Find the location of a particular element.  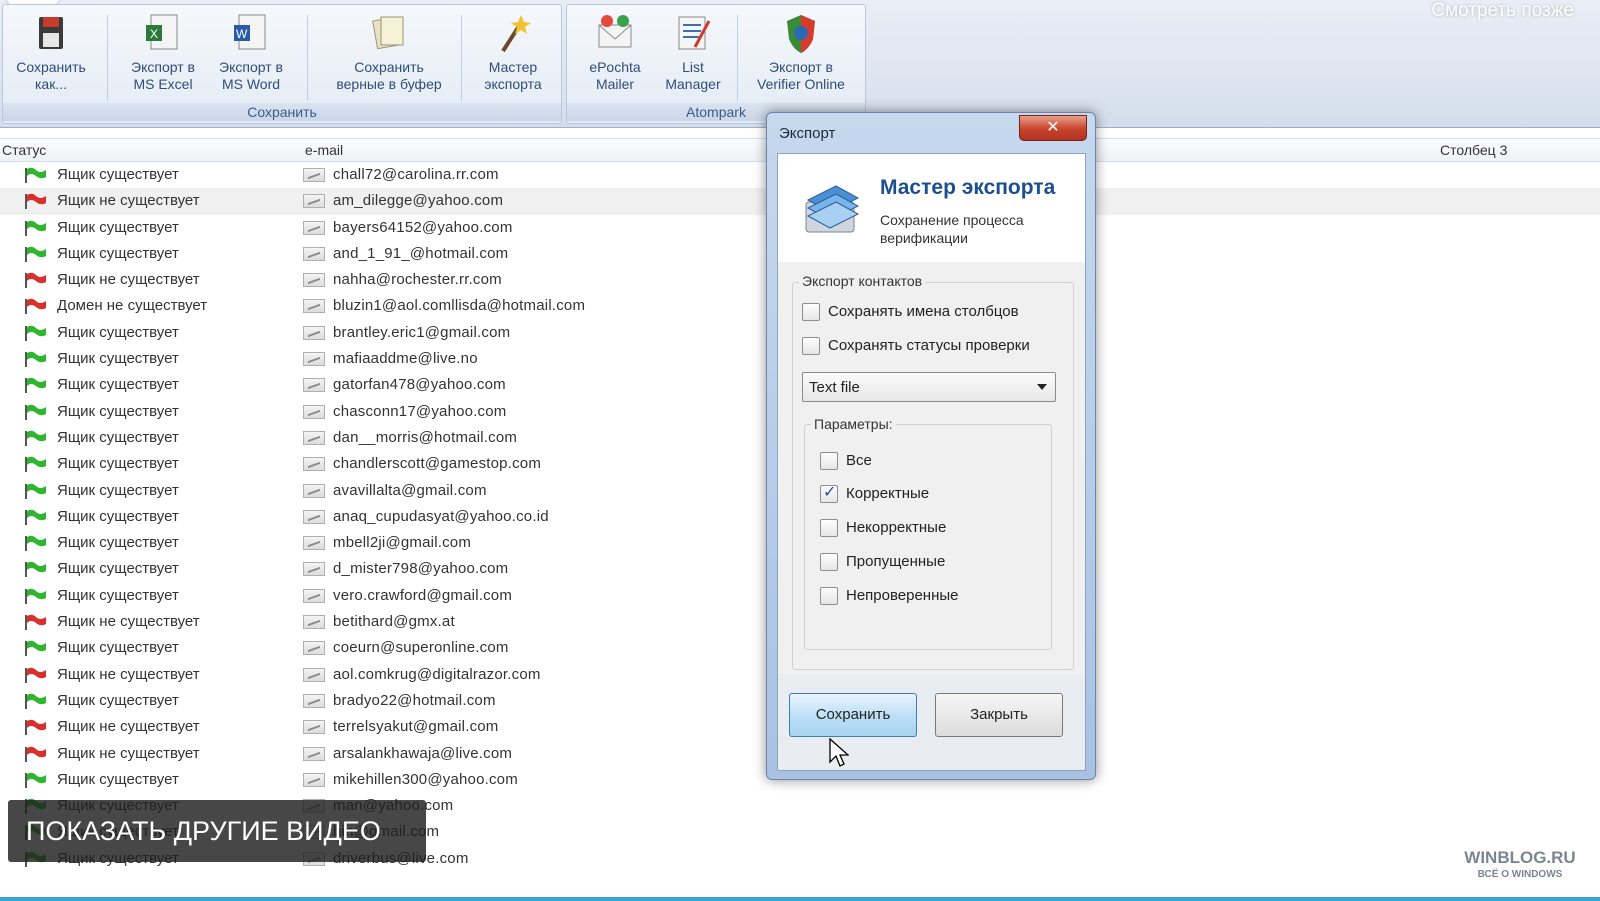

clipboard-save-icon is located at coordinates (389, 33).